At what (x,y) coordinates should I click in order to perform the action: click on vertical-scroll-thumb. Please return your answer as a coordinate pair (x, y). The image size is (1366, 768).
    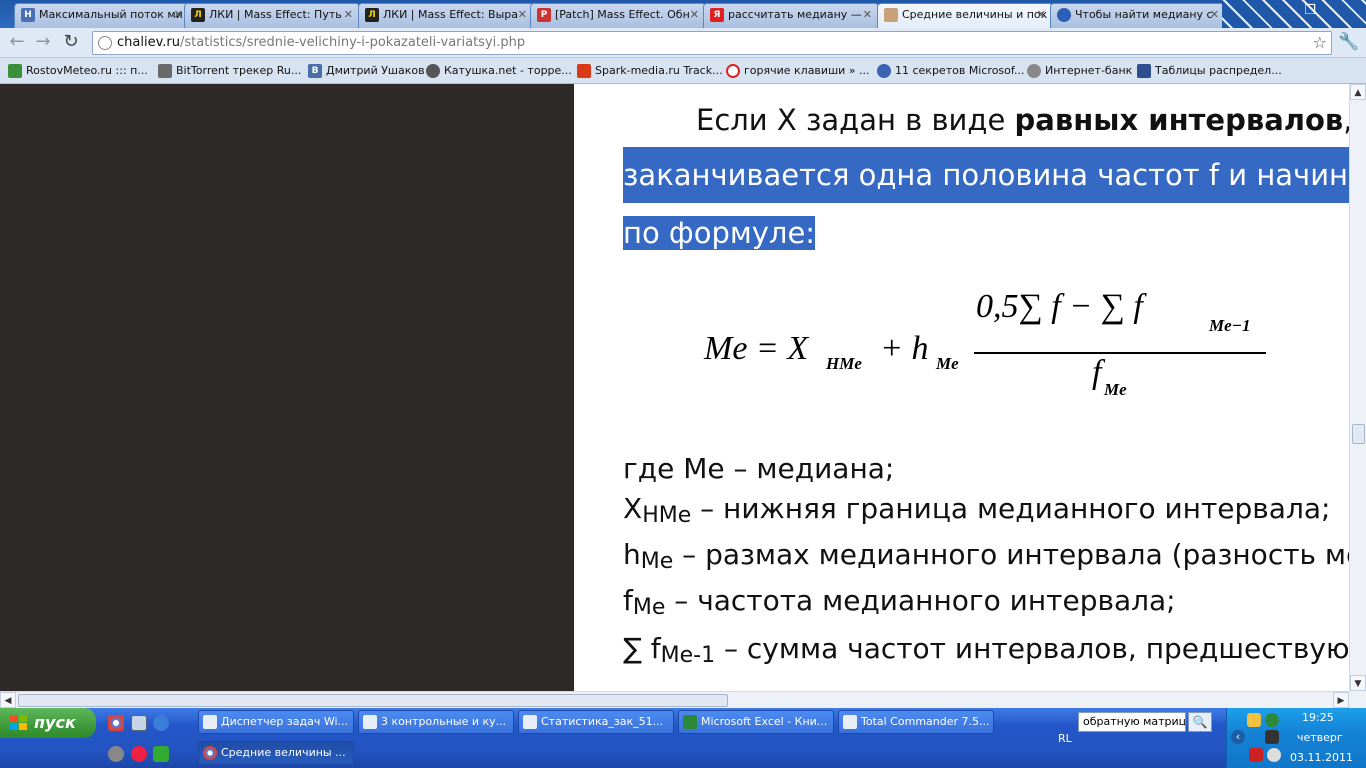
    Looking at the image, I should click on (1358, 434).